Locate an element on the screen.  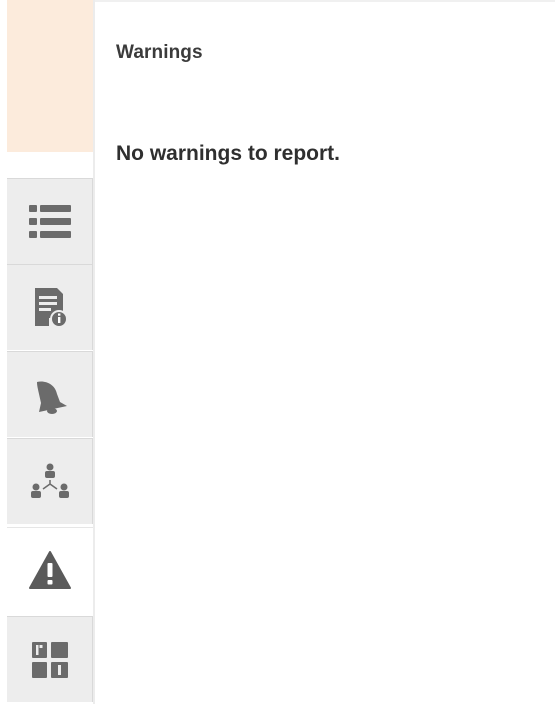
tab-notifications is located at coordinates (50, 394).